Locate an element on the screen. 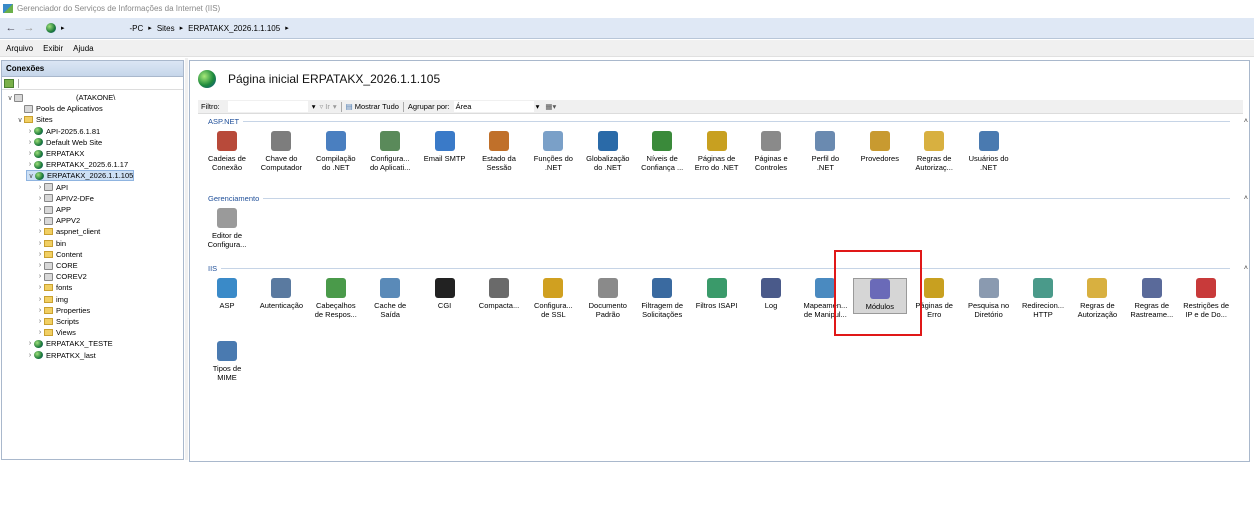 The height and width of the screenshot is (516, 1254). group-header: ASP.NET ˄ is located at coordinates (728, 121).